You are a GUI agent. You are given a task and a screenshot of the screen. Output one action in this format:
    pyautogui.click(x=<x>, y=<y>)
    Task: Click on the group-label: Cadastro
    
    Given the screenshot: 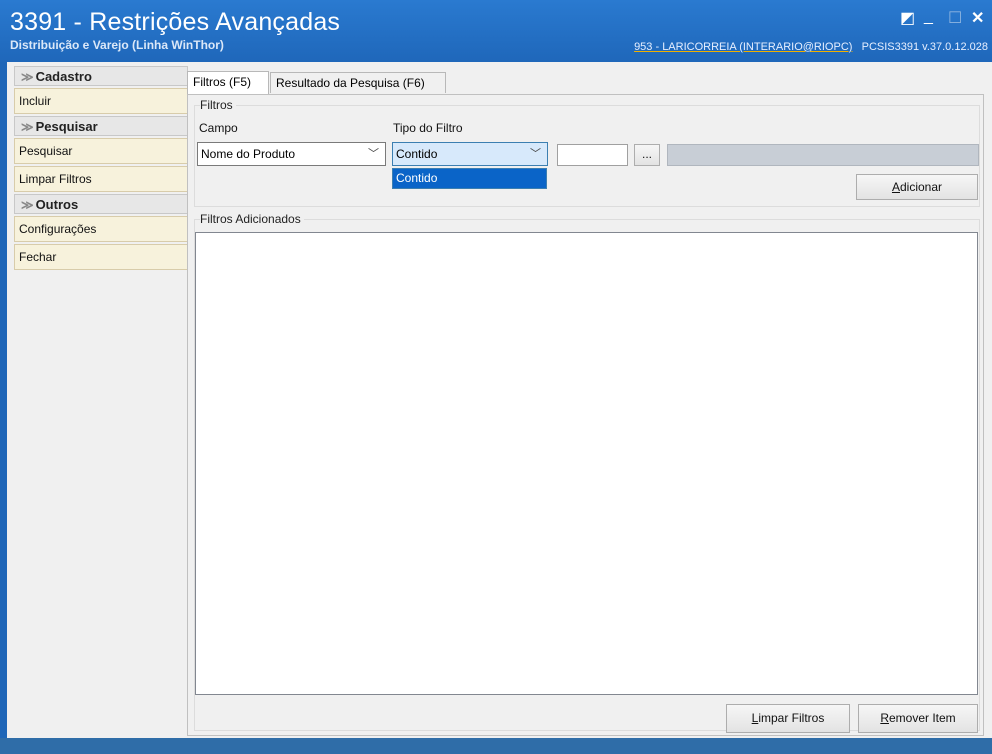 What is the action you would take?
    pyautogui.click(x=63, y=76)
    